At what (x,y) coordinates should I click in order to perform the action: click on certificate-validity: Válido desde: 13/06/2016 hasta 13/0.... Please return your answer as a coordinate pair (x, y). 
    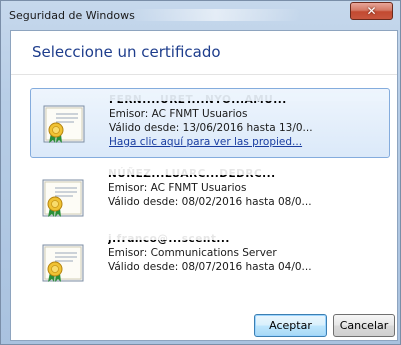
    Looking at the image, I should click on (211, 128).